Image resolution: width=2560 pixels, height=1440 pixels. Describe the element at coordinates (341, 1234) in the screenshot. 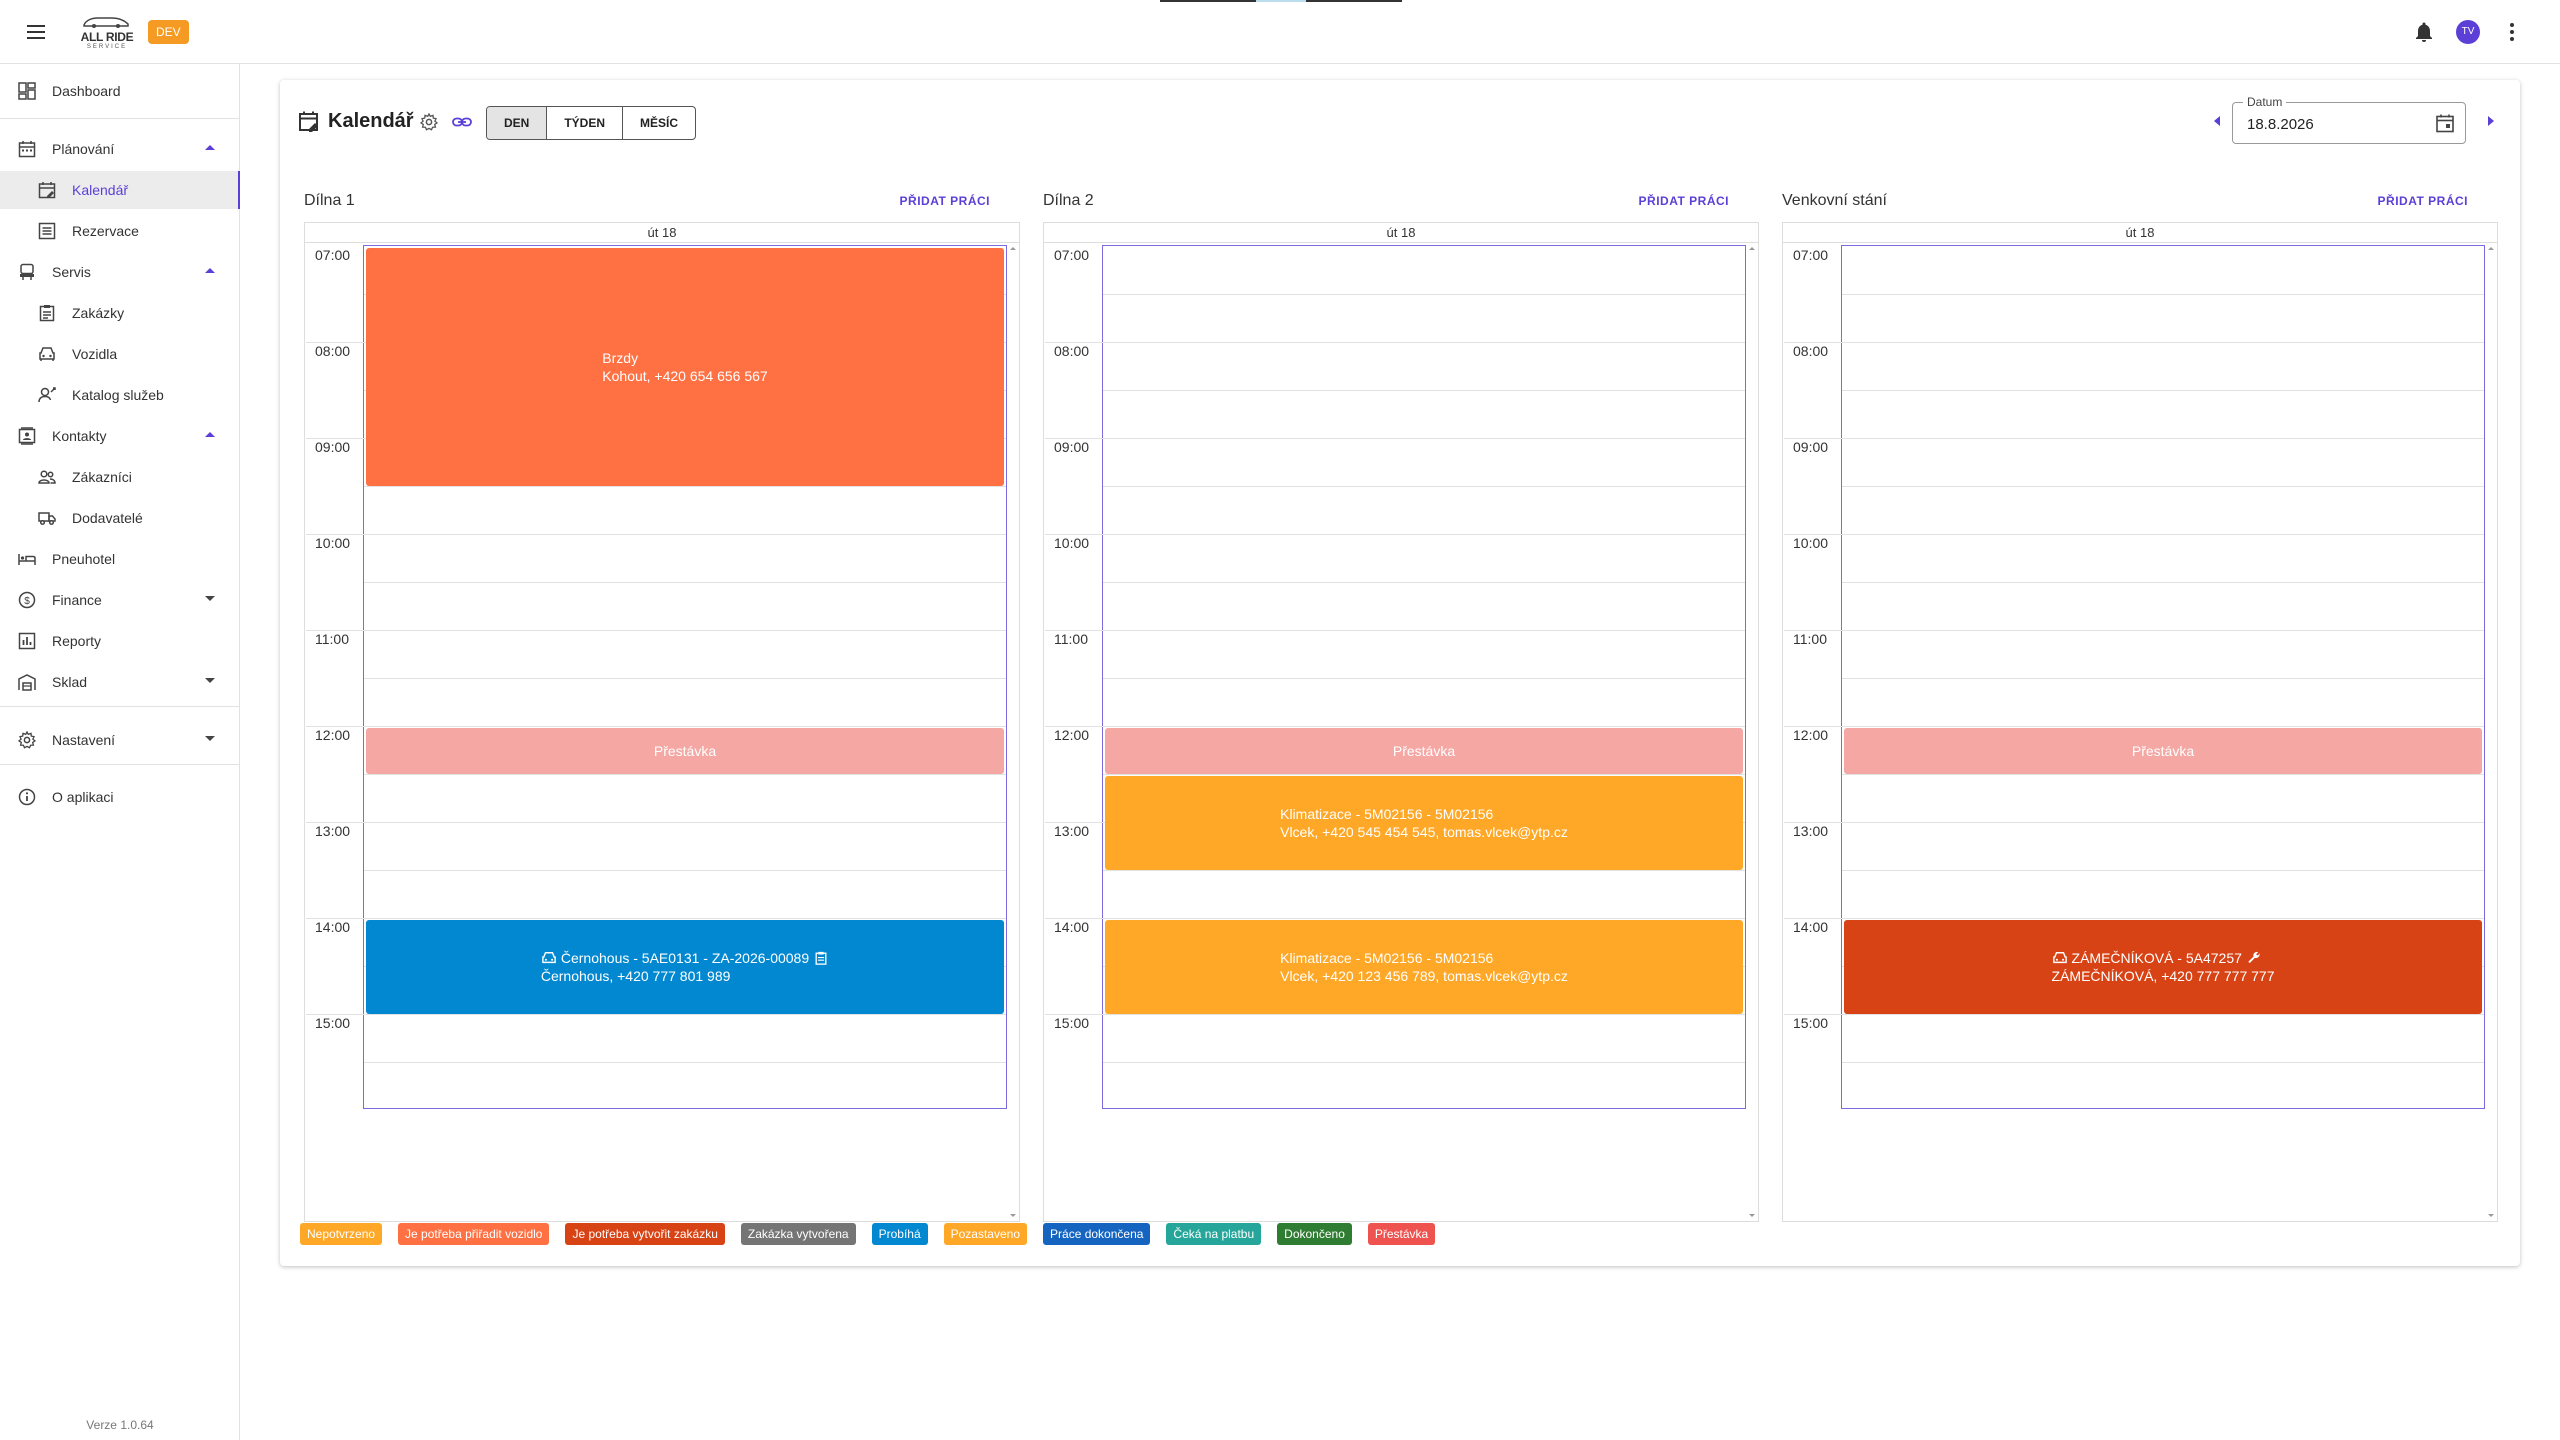

I see `legend-chip: Nepotvrzeno` at that location.